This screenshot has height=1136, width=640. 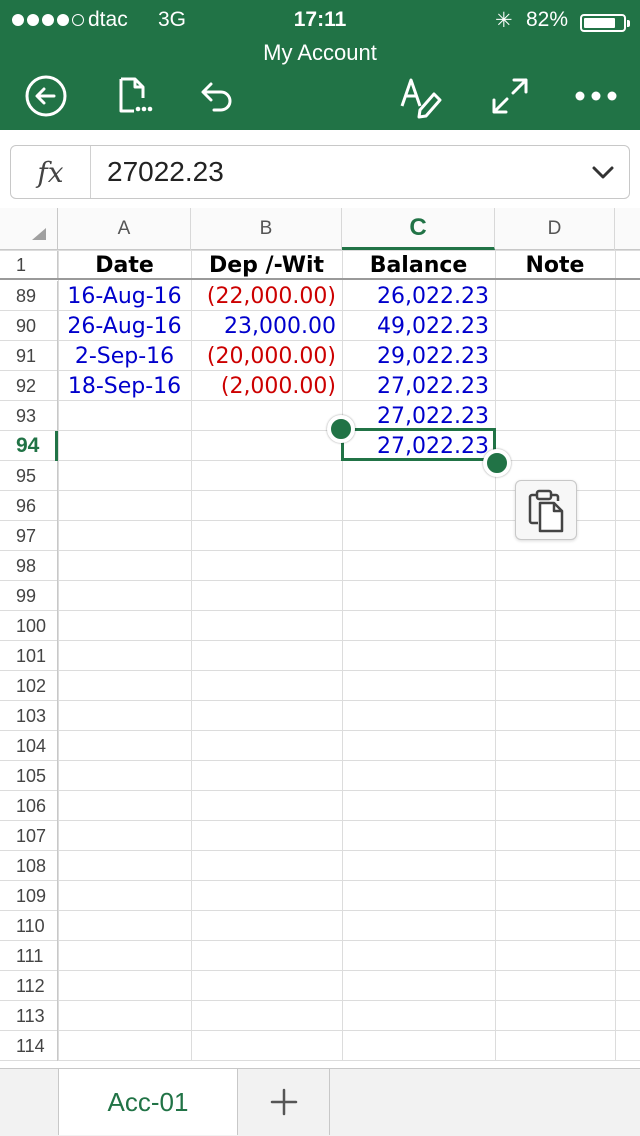 I want to click on fullscreen-button, so click(x=510, y=96).